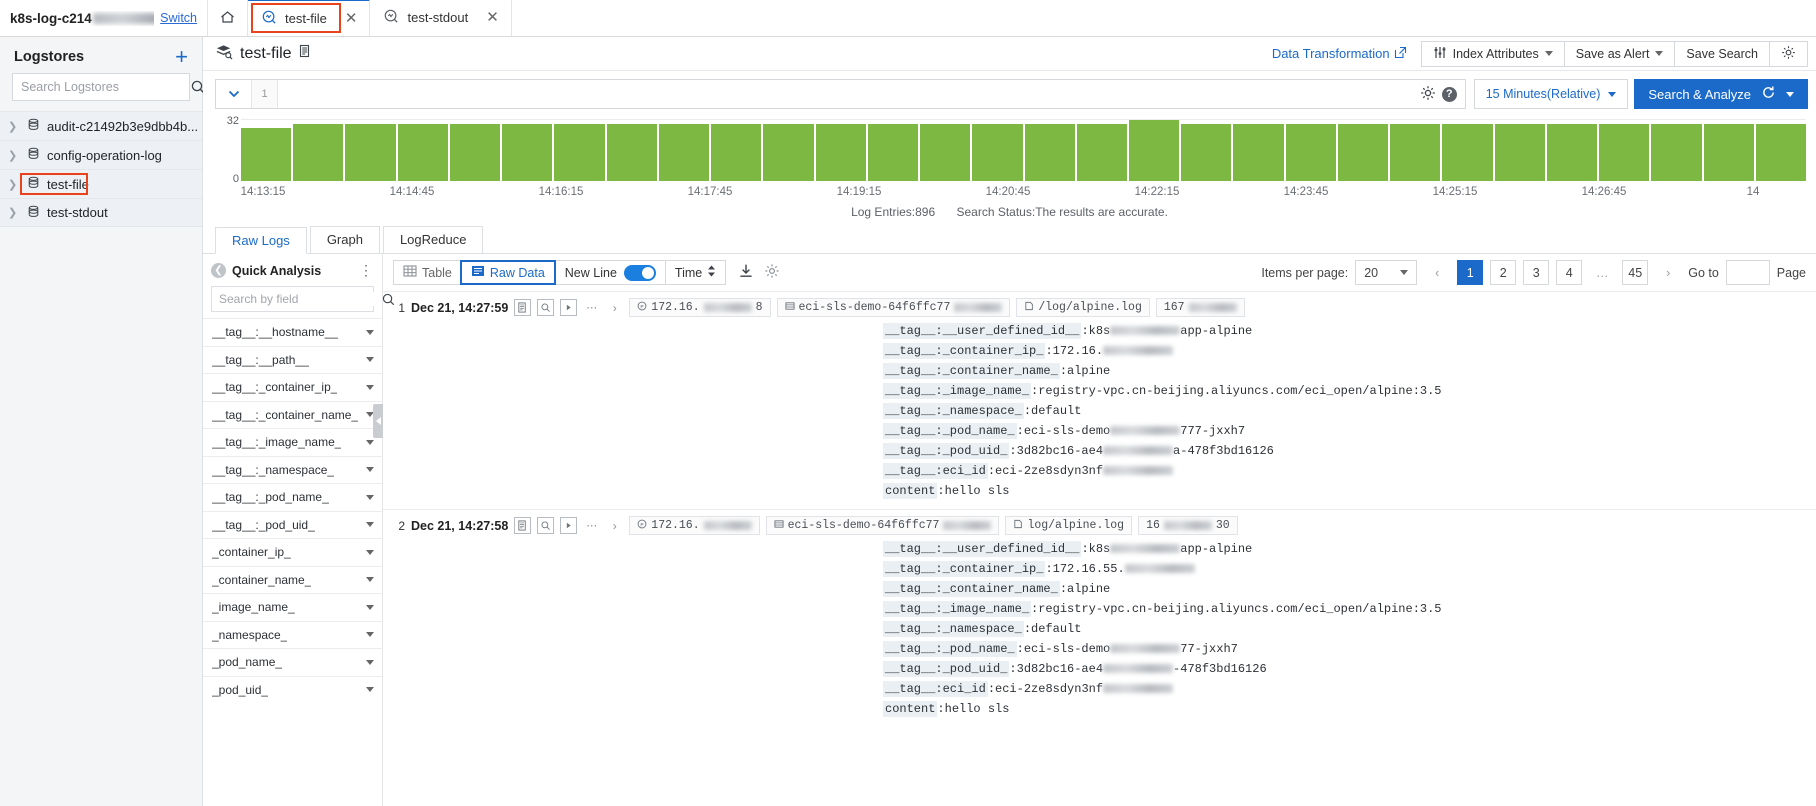 This screenshot has height=806, width=1816. I want to click on question-mark-icon: ?, so click(1449, 94).